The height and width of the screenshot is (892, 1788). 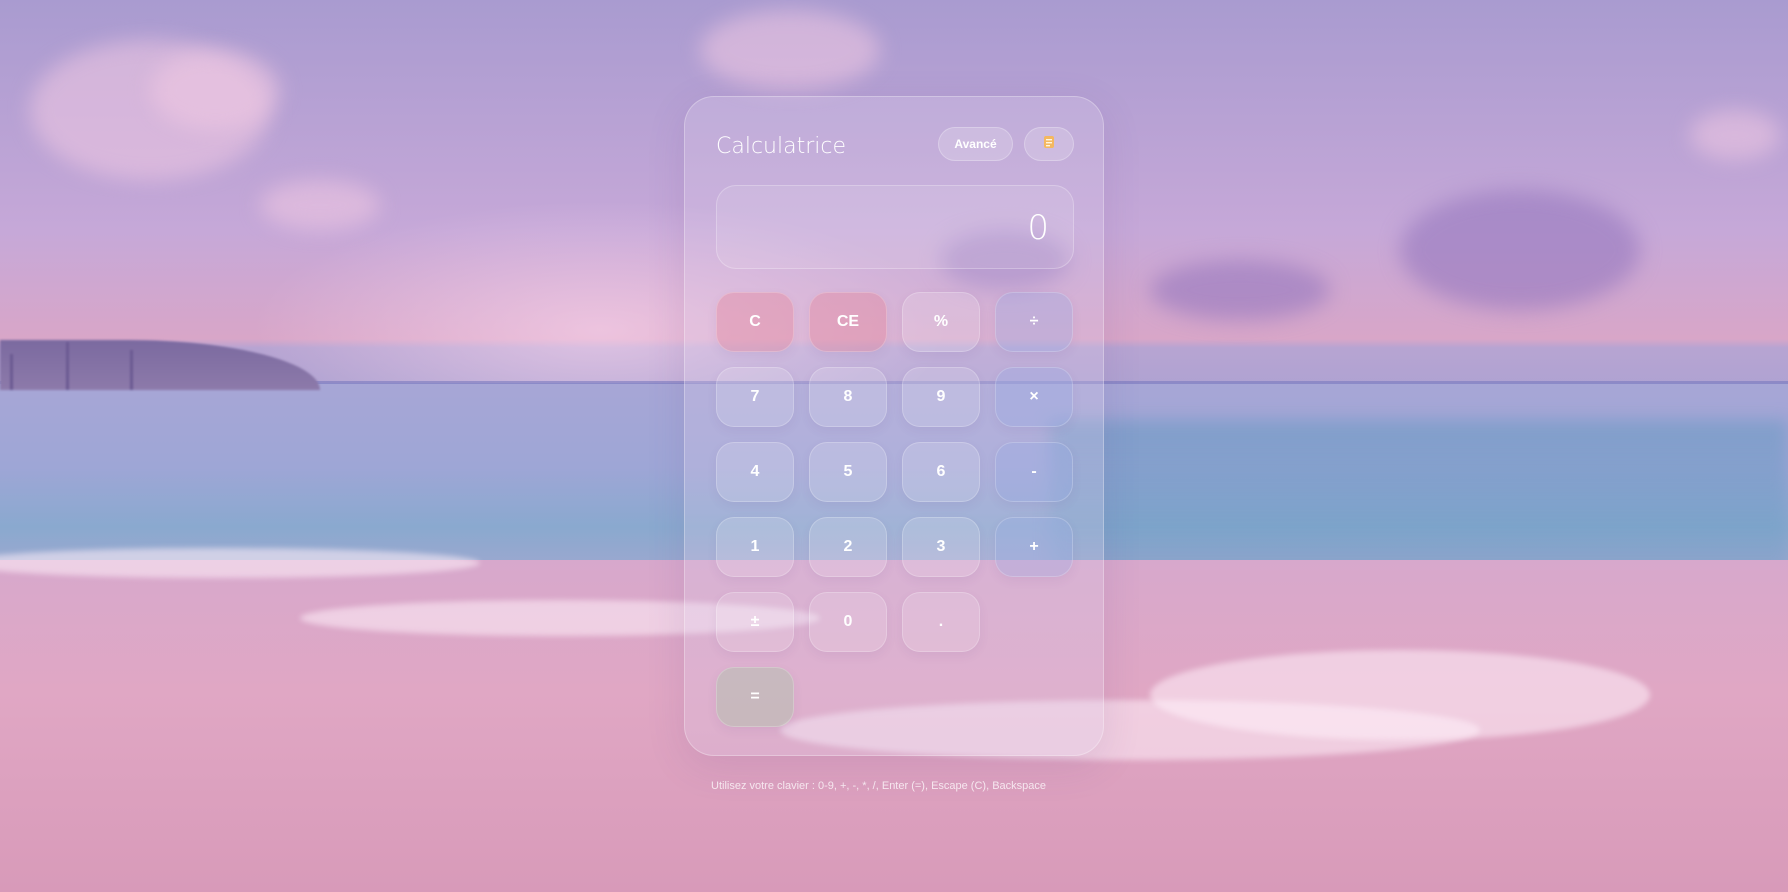 I want to click on subtract-button: -, so click(x=1034, y=472).